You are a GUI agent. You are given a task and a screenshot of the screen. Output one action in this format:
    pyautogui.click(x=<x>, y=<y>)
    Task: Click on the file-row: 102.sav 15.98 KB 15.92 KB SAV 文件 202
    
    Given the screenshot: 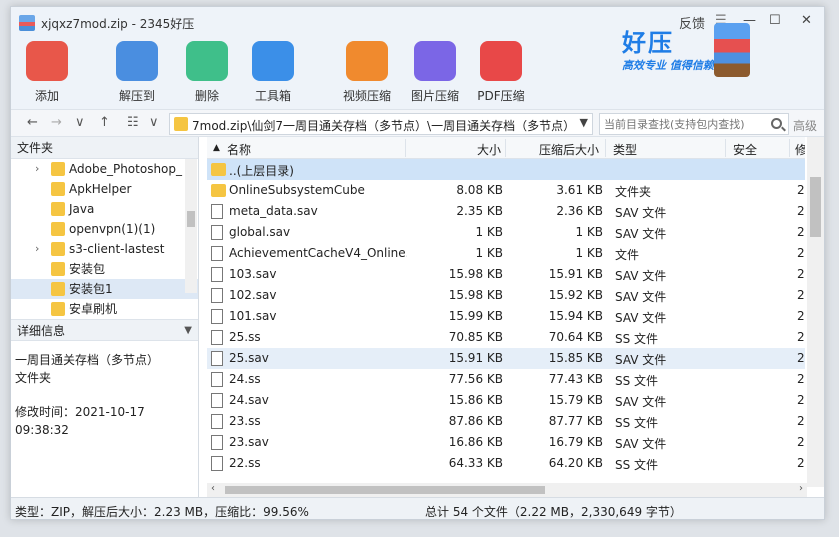 What is the action you would take?
    pyautogui.click(x=506, y=295)
    